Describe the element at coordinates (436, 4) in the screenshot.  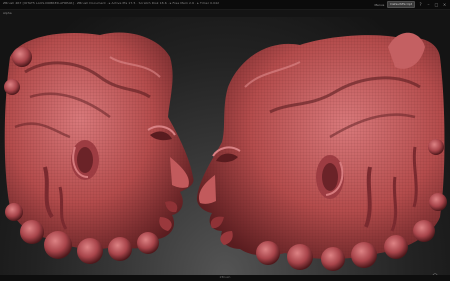
I see `maximize-button: □` at that location.